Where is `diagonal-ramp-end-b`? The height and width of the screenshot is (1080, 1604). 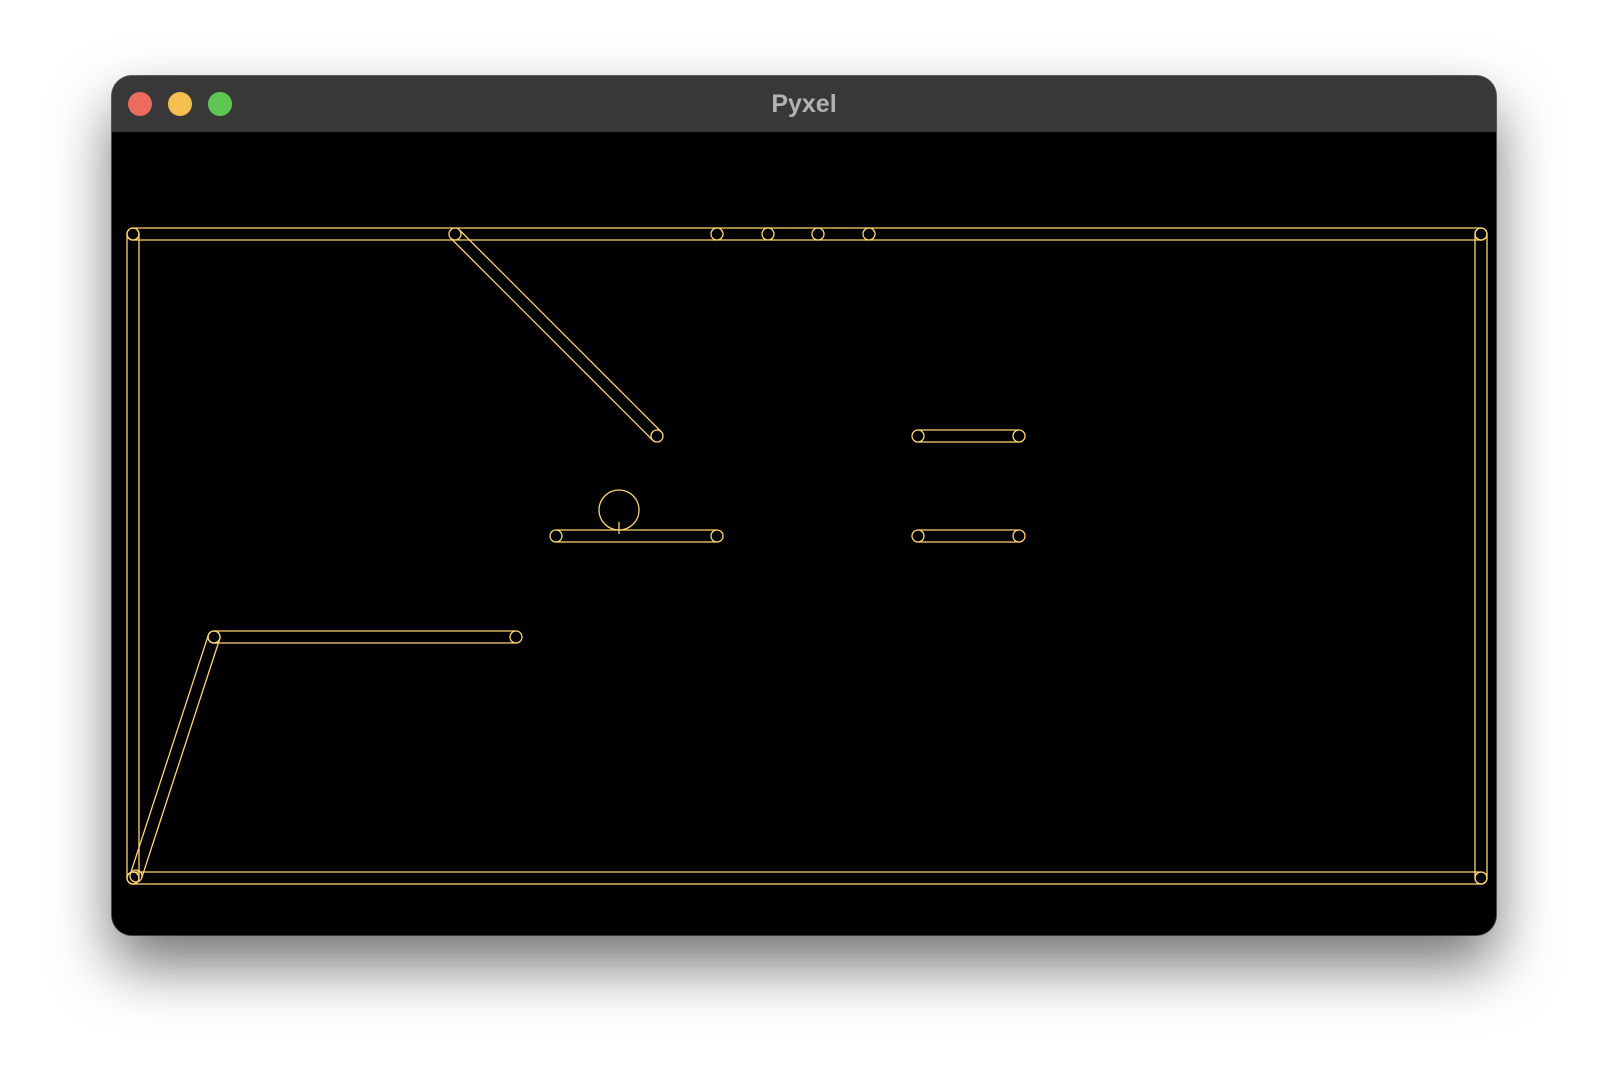
diagonal-ramp-end-b is located at coordinates (657, 436).